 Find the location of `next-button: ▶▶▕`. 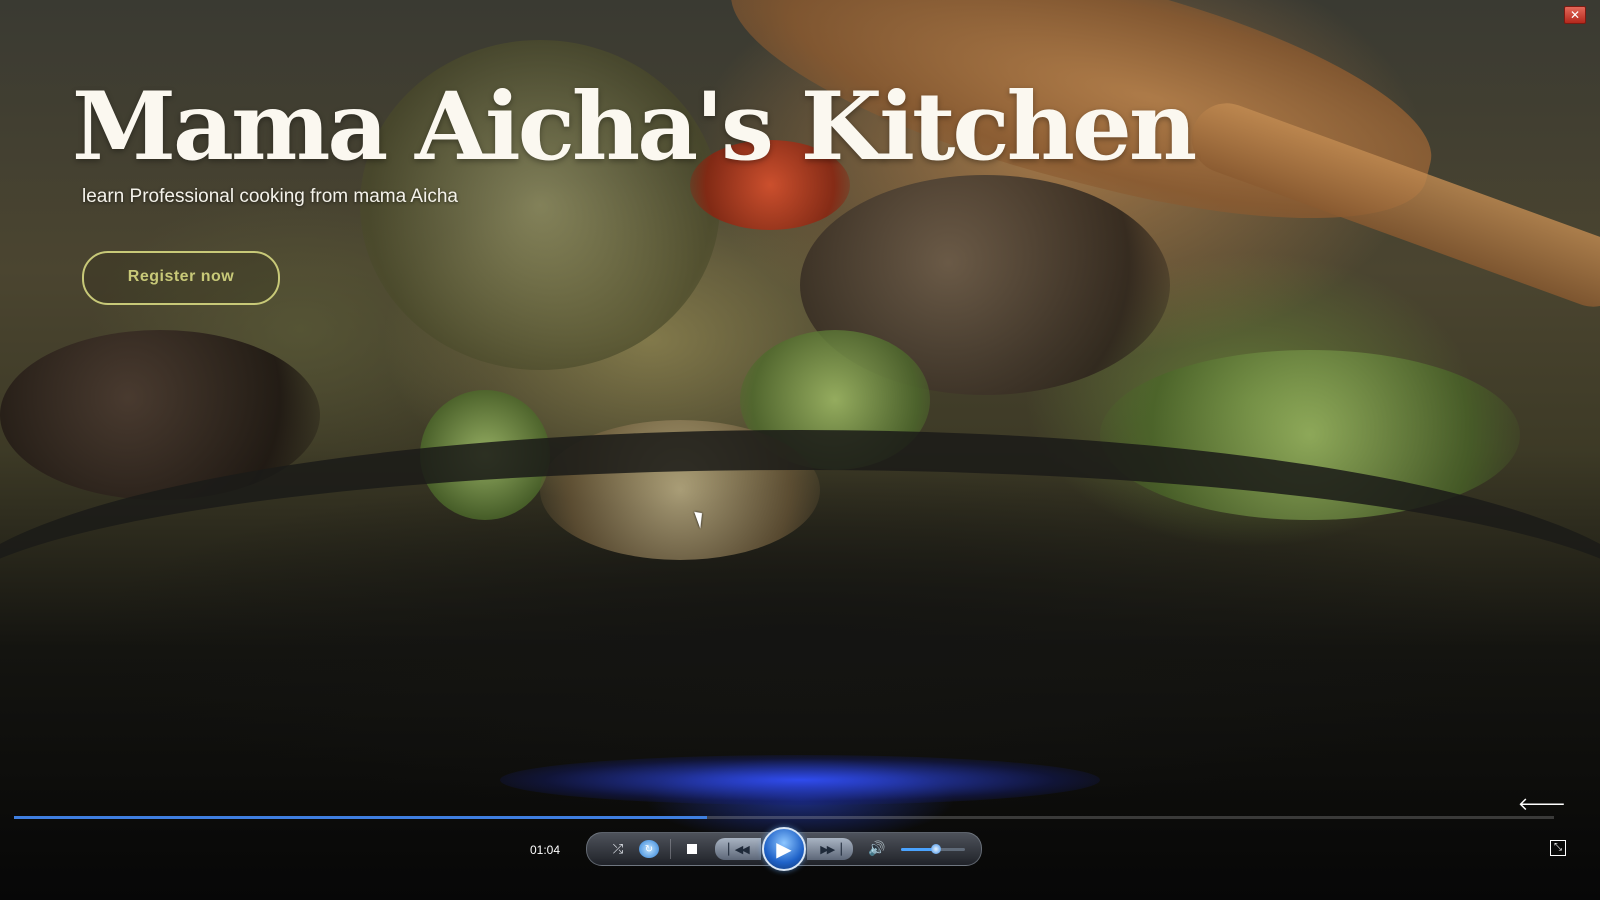

next-button: ▶▶▕ is located at coordinates (830, 849).